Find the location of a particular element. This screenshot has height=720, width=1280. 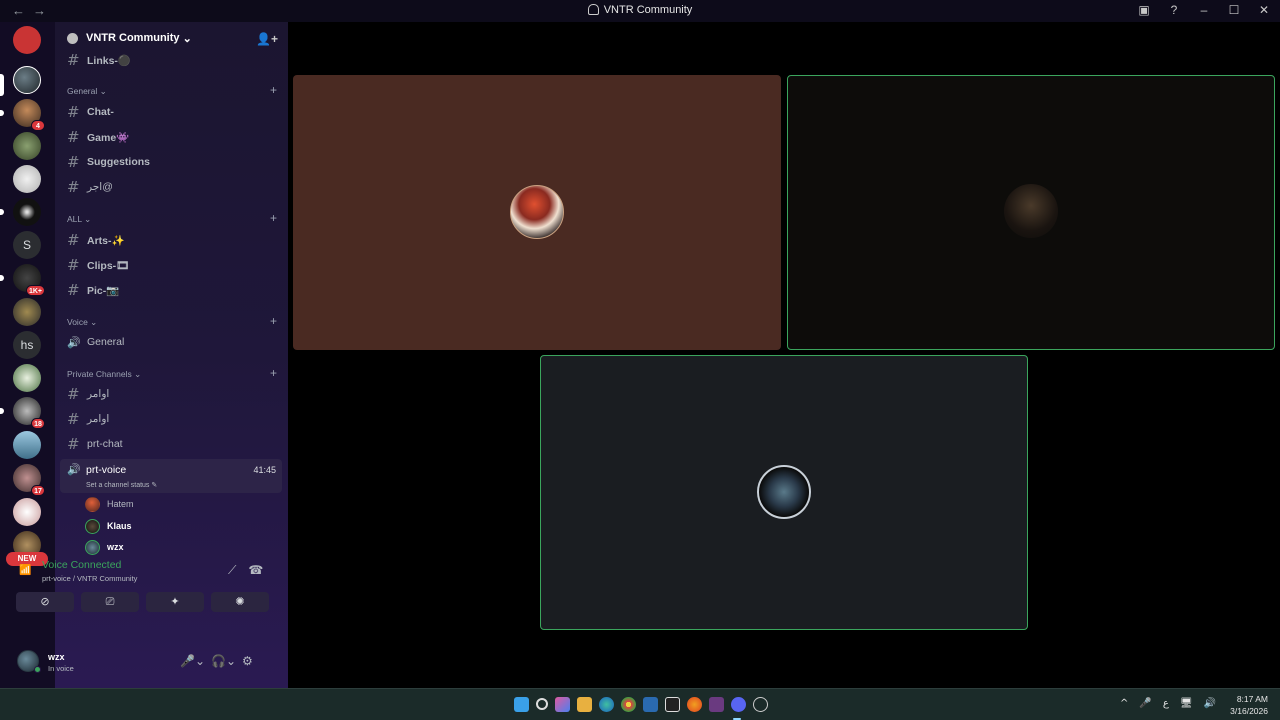

file-explorer-icon is located at coordinates (584, 704).